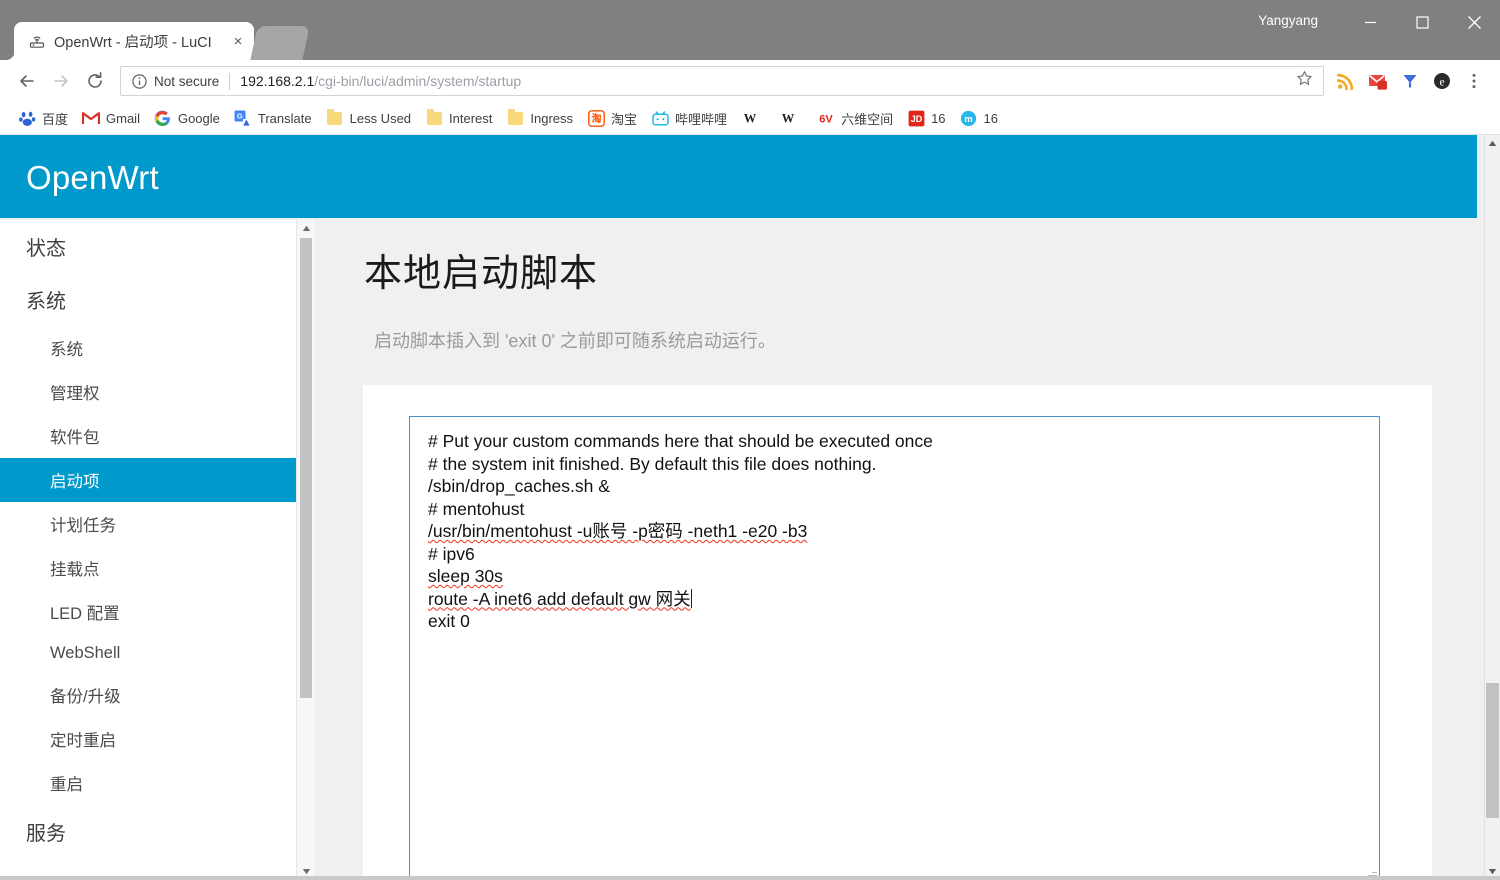 This screenshot has height=880, width=1500. Describe the element at coordinates (1492, 507) in the screenshot. I see `page-scrollbar` at that location.